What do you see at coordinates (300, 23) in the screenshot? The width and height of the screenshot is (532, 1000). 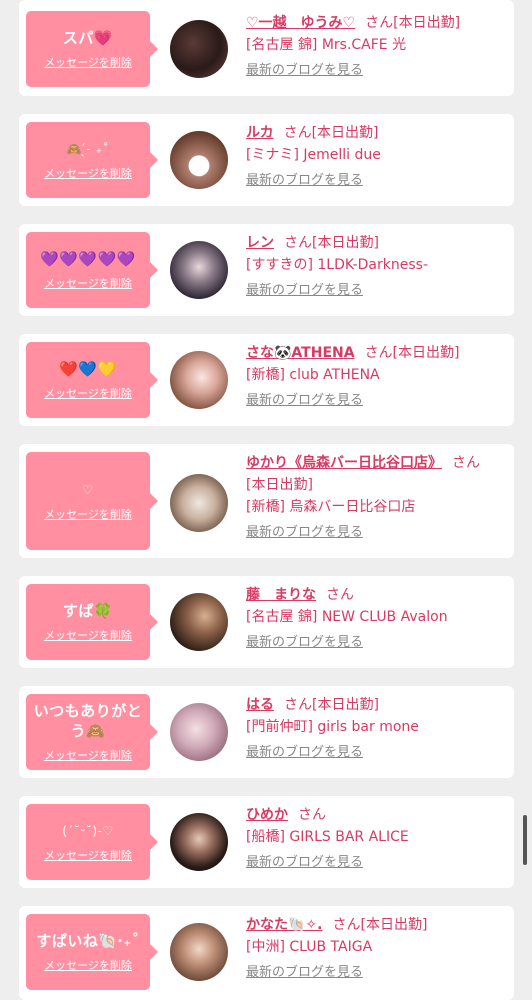 I see `profile-name-link: ♡一越 ゆうみ♡` at bounding box center [300, 23].